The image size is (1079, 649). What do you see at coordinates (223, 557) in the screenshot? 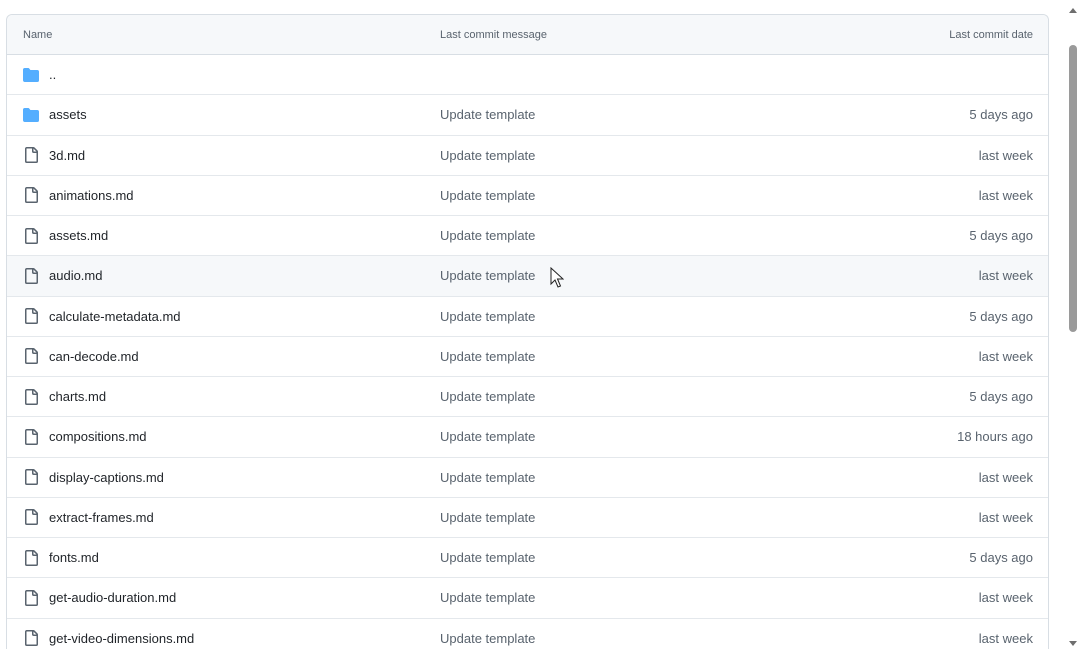
I see `row-name-cell: fonts.md` at bounding box center [223, 557].